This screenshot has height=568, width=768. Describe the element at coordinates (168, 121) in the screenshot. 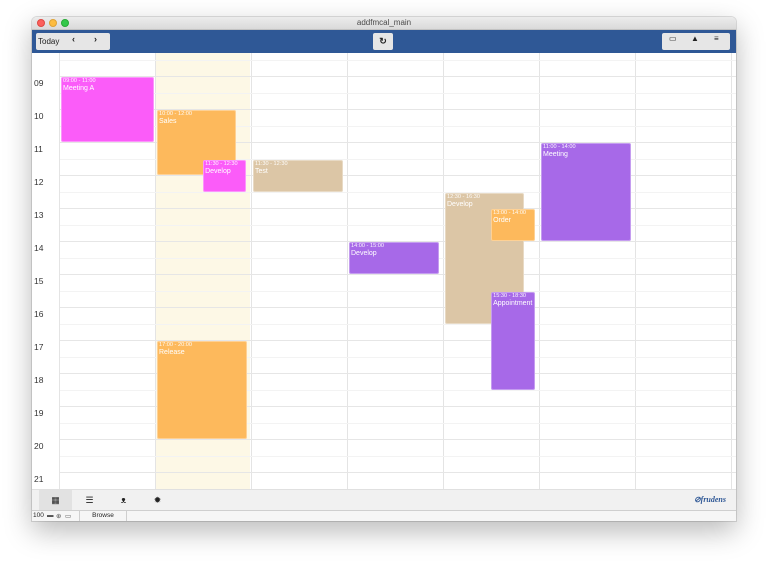

I see `event-title: Sales` at that location.